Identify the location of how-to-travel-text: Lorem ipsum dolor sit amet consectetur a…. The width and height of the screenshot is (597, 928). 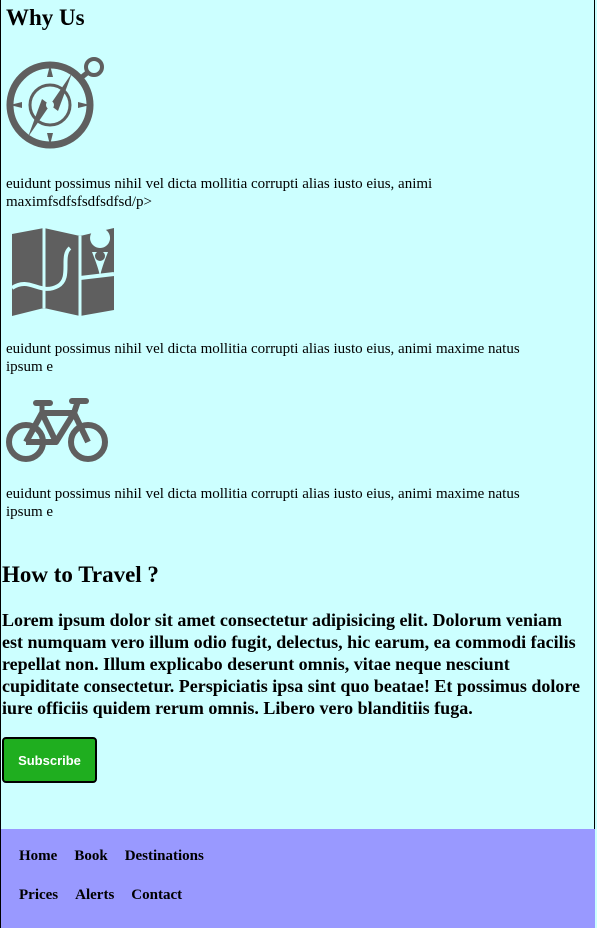
(291, 664).